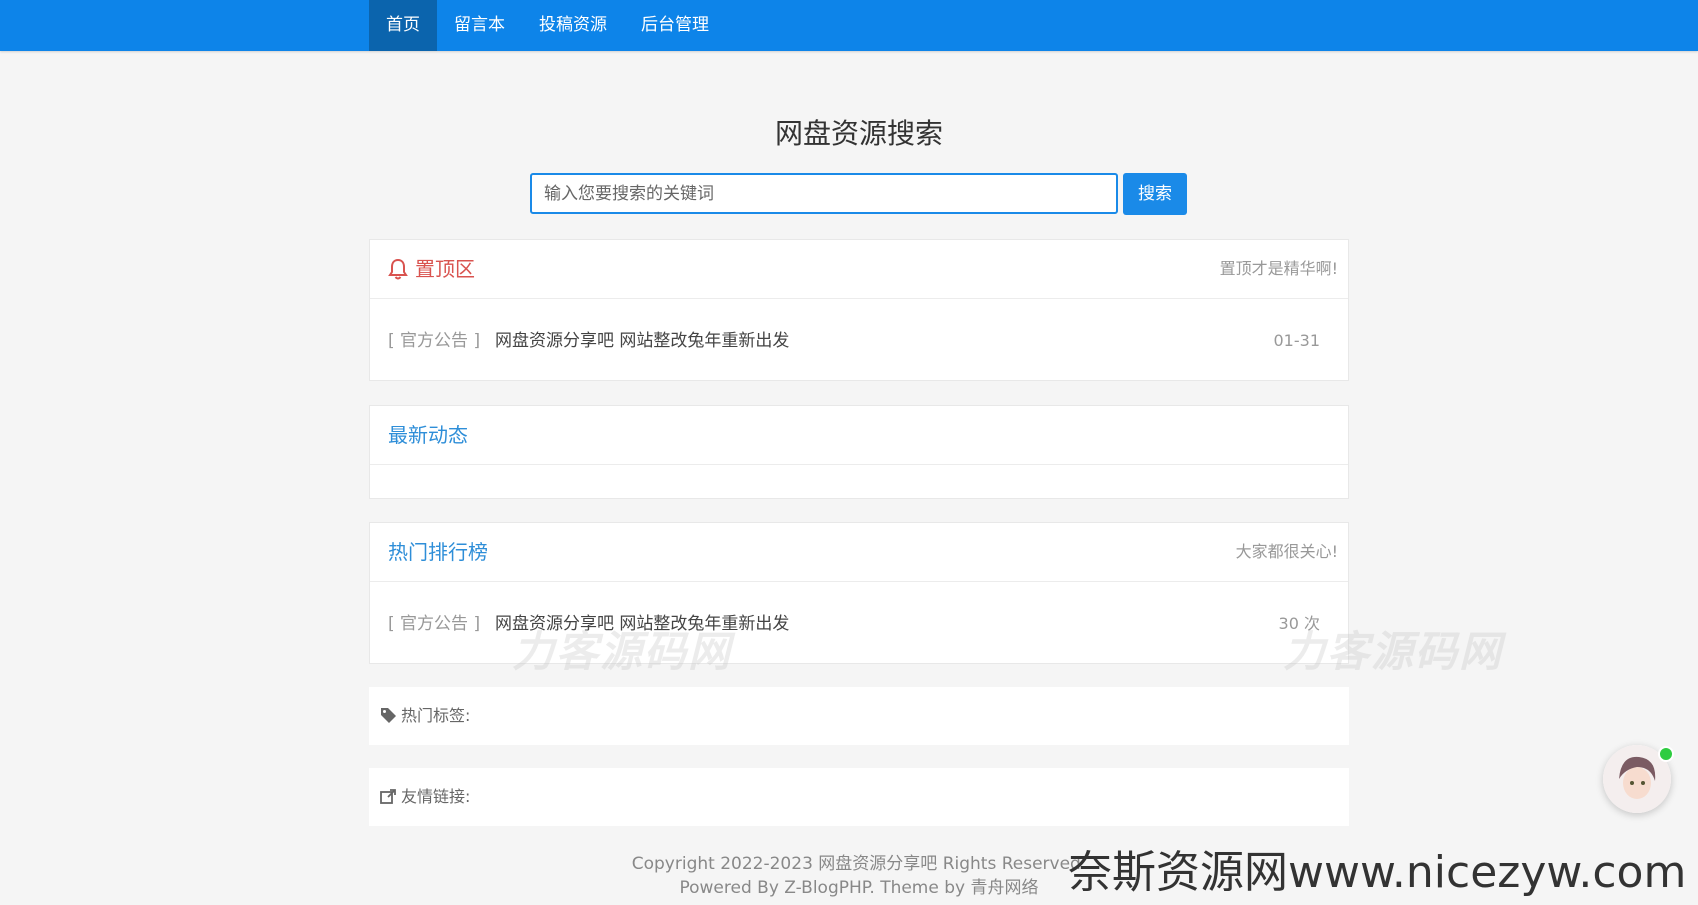 The image size is (1698, 905). I want to click on friend-links-bar: 友情链接:, so click(859, 797).